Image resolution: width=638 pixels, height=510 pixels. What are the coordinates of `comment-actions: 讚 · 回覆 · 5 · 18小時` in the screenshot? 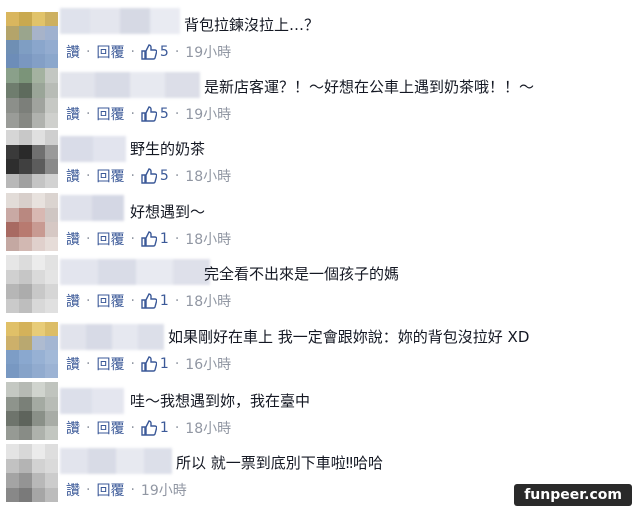 It's located at (148, 176).